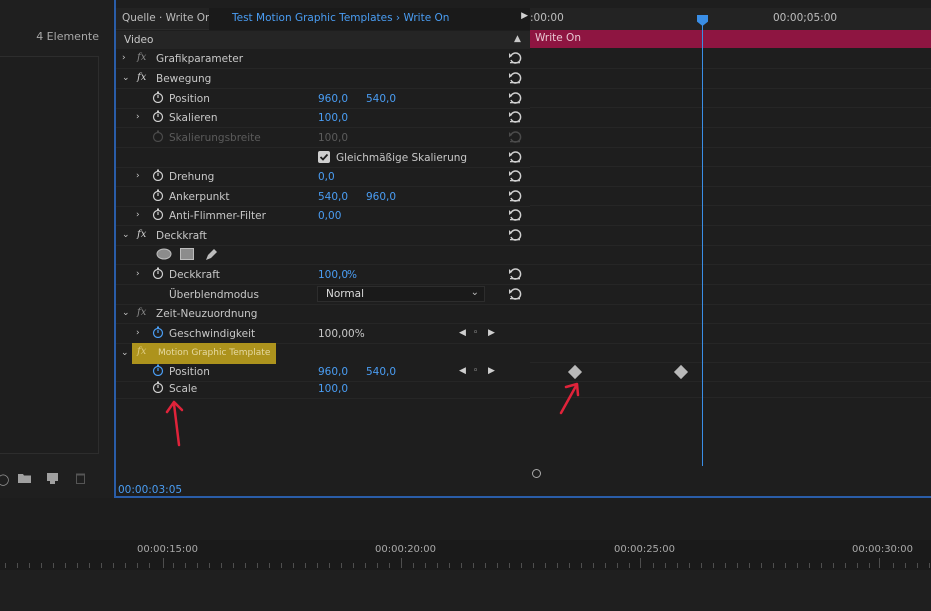 This screenshot has height=611, width=931. I want to click on rectangle-mask-icon, so click(187, 255).